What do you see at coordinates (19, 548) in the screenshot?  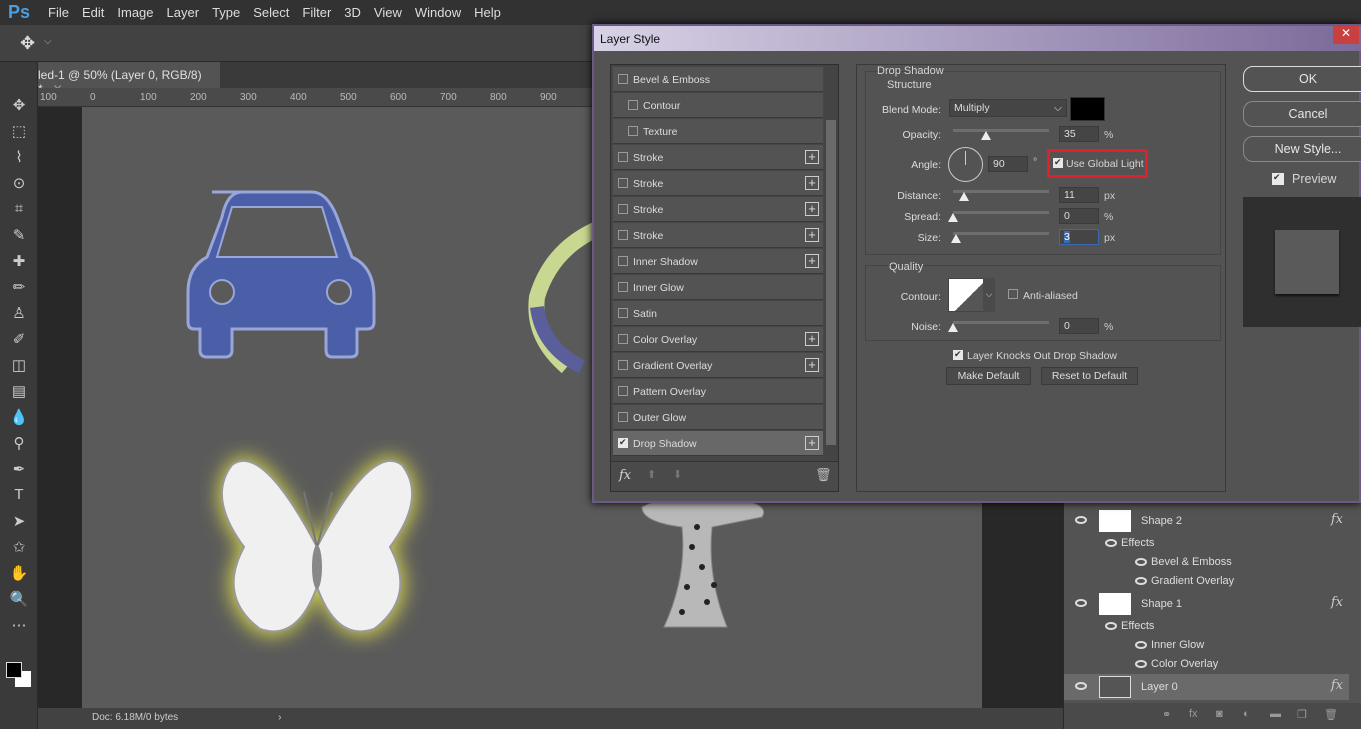 I see `shape-icon: ✩` at bounding box center [19, 548].